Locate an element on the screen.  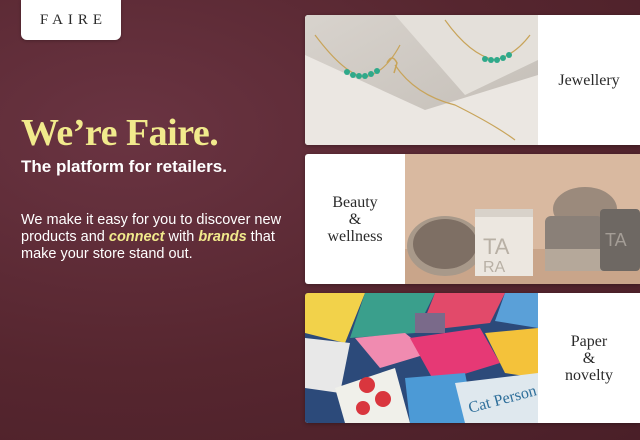
paper-goods-photo: Cat Person is located at coordinates (421, 358).